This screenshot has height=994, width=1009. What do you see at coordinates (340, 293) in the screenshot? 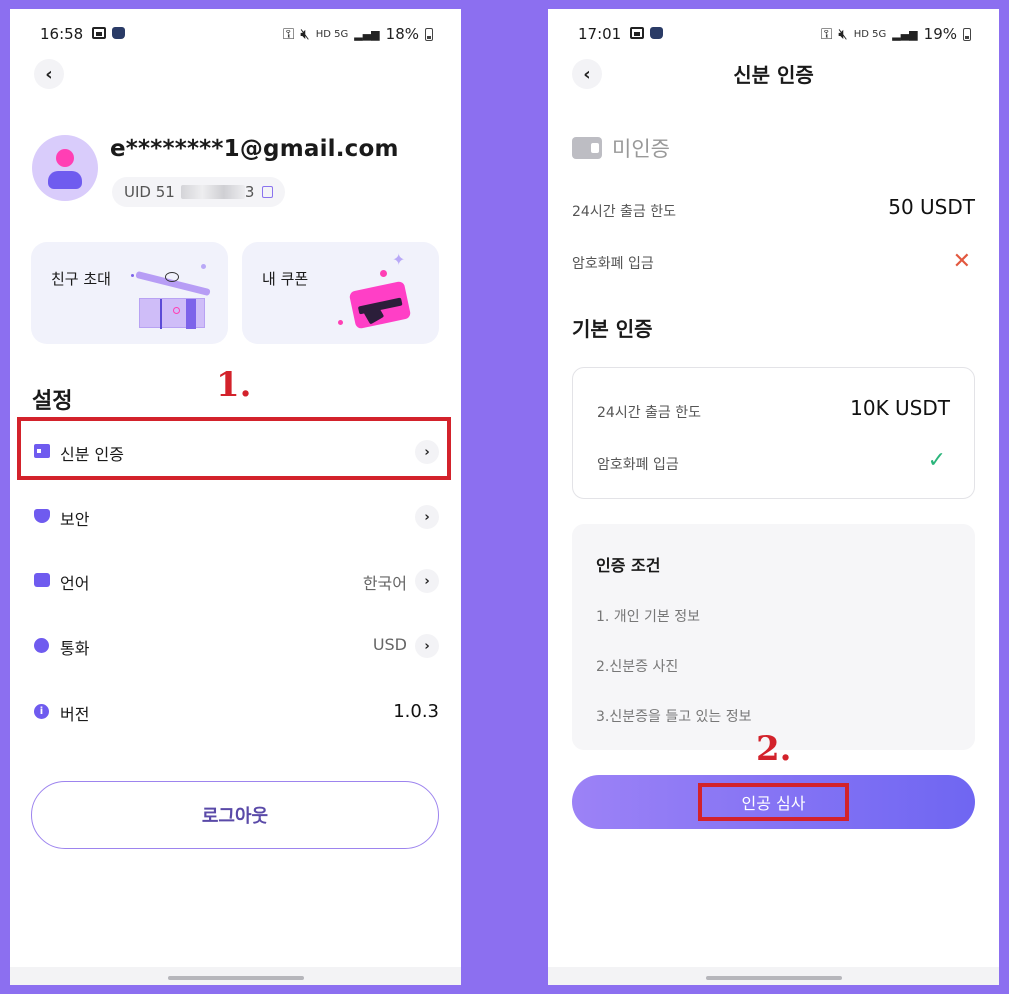
I see `my-coupons-card: 내 쿠폰 ✦` at bounding box center [340, 293].